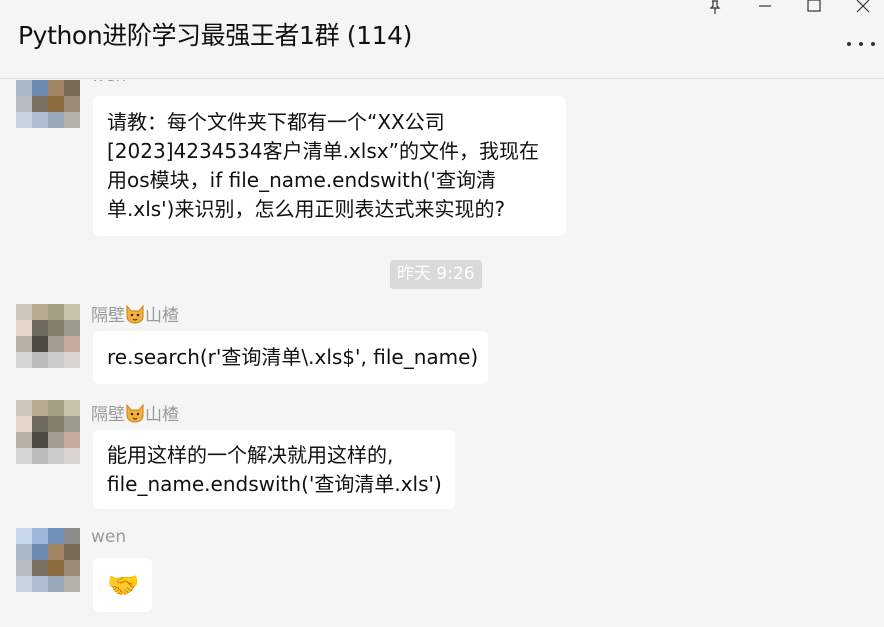 The height and width of the screenshot is (627, 884). Describe the element at coordinates (442, 39) in the screenshot. I see `chat-header: Python进阶学习最强王者1群 (114)` at that location.